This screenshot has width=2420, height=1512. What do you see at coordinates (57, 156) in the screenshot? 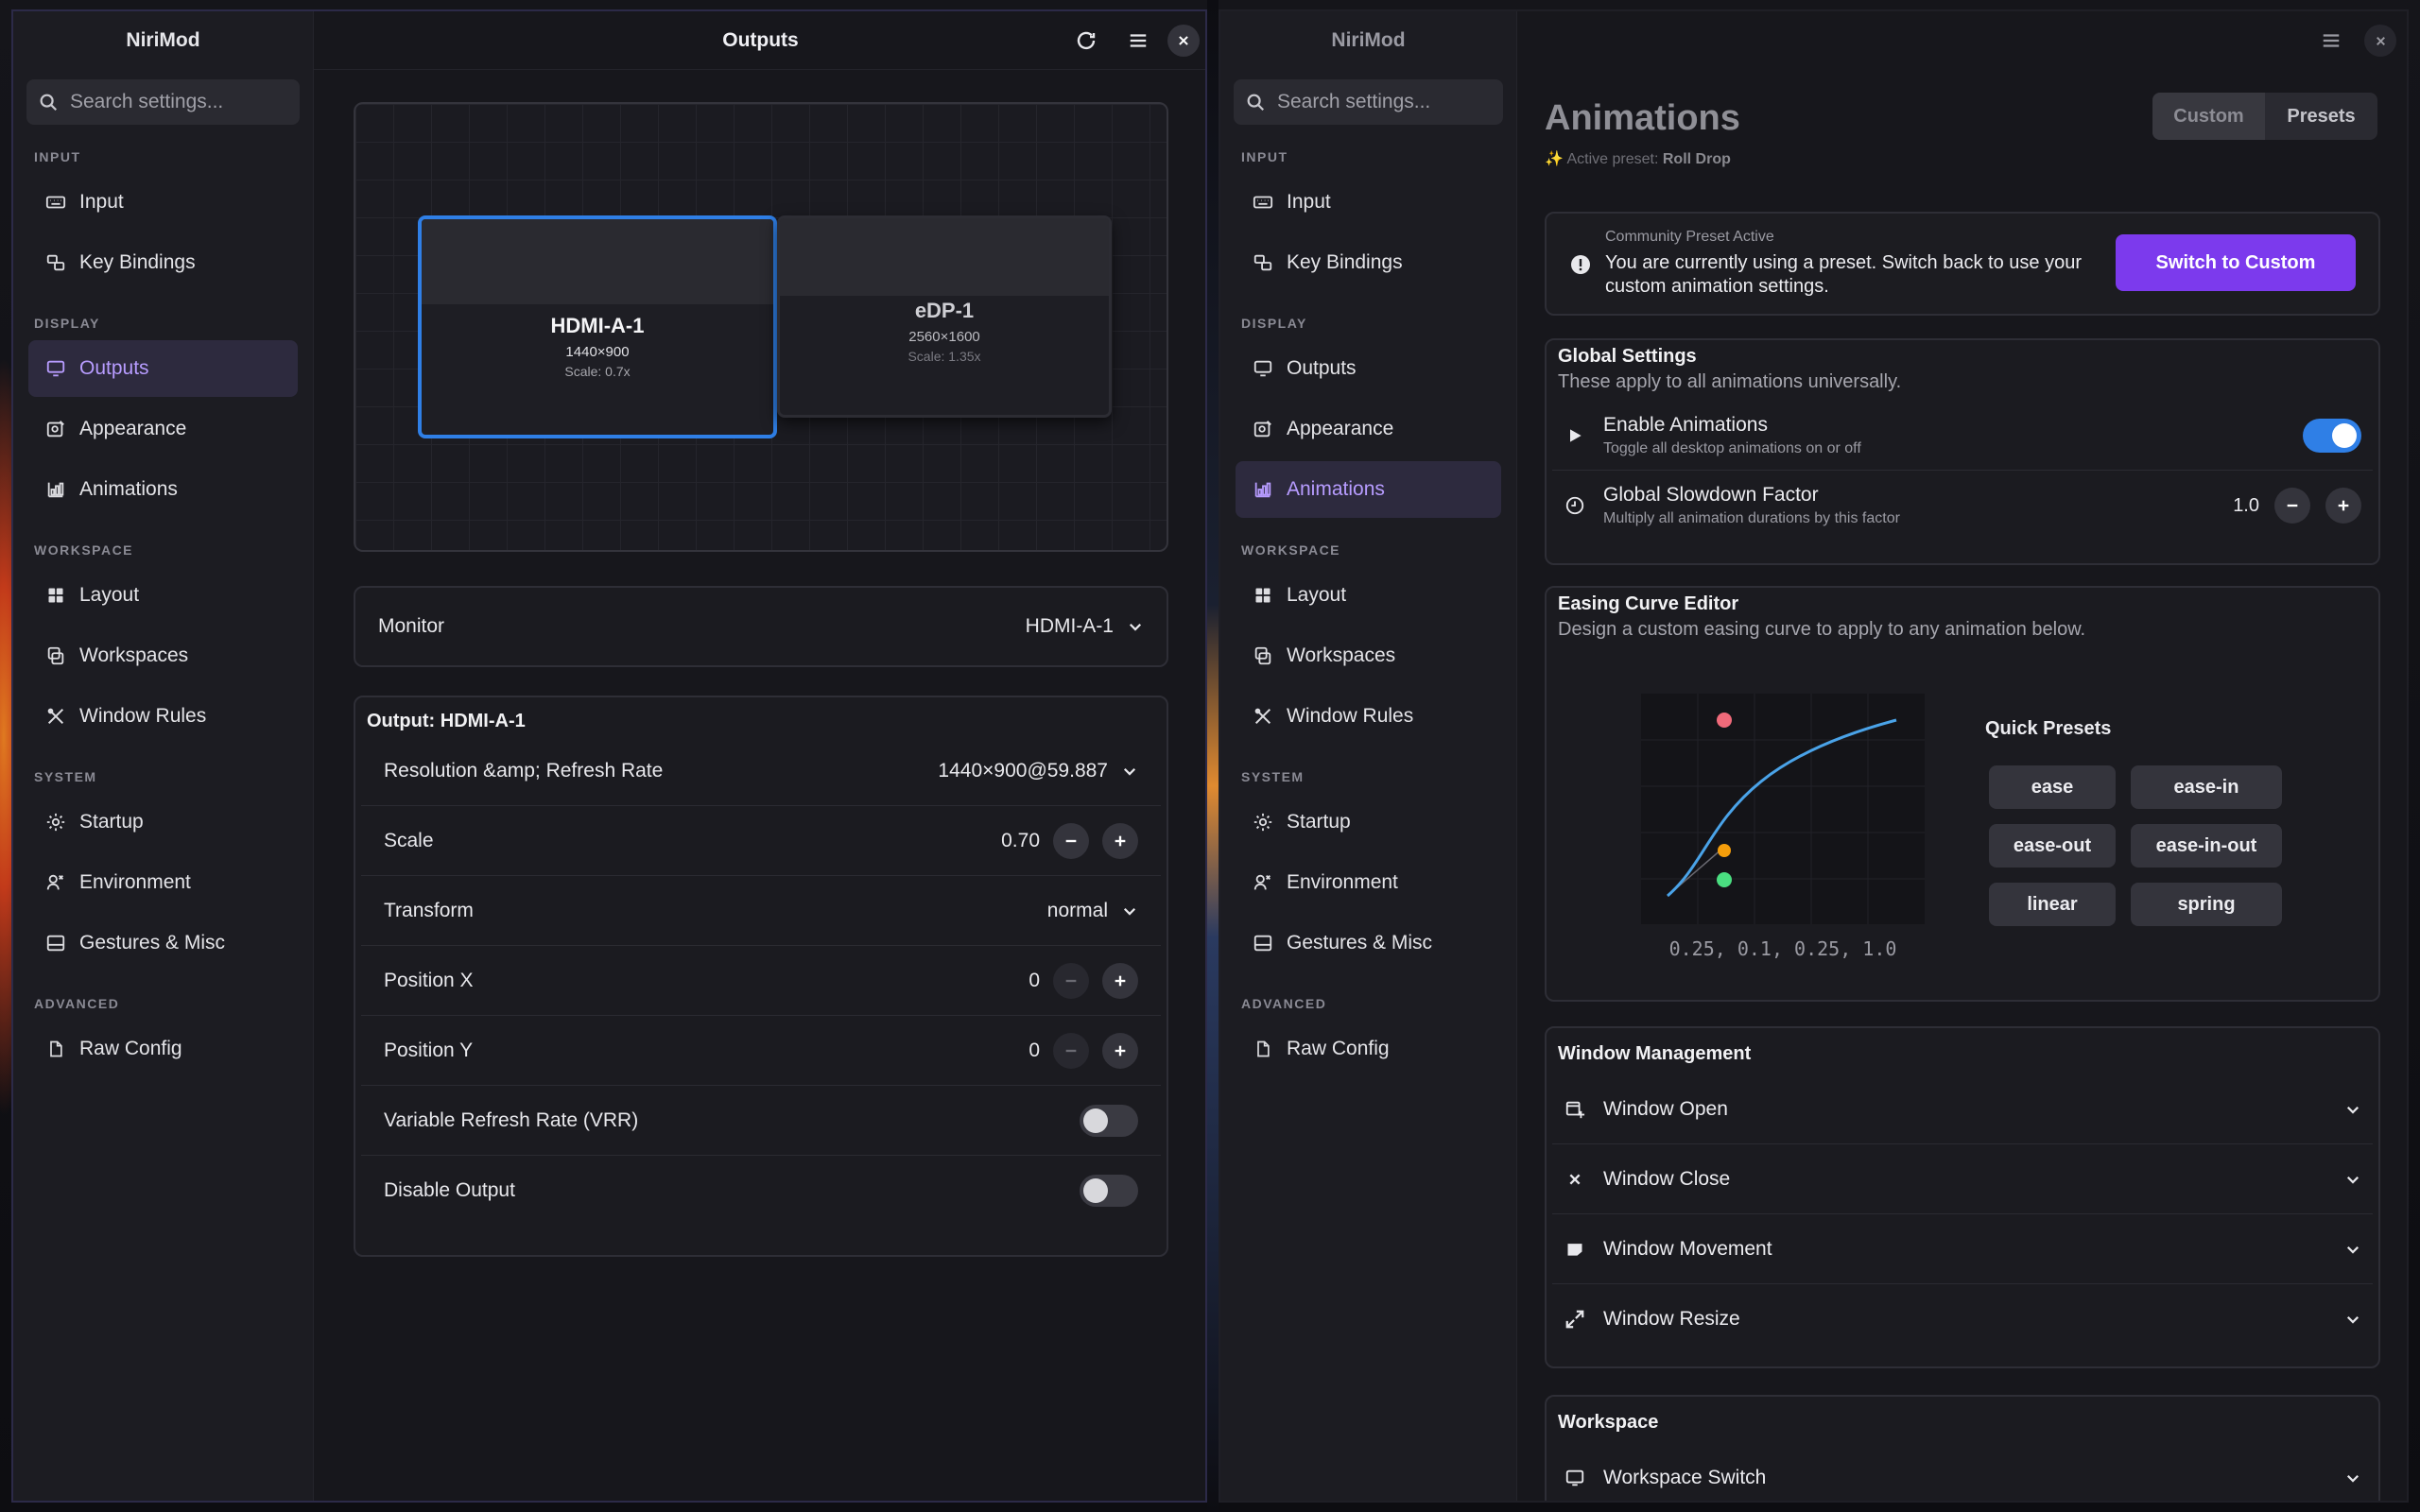
I see `section-input: INPUT` at bounding box center [57, 156].